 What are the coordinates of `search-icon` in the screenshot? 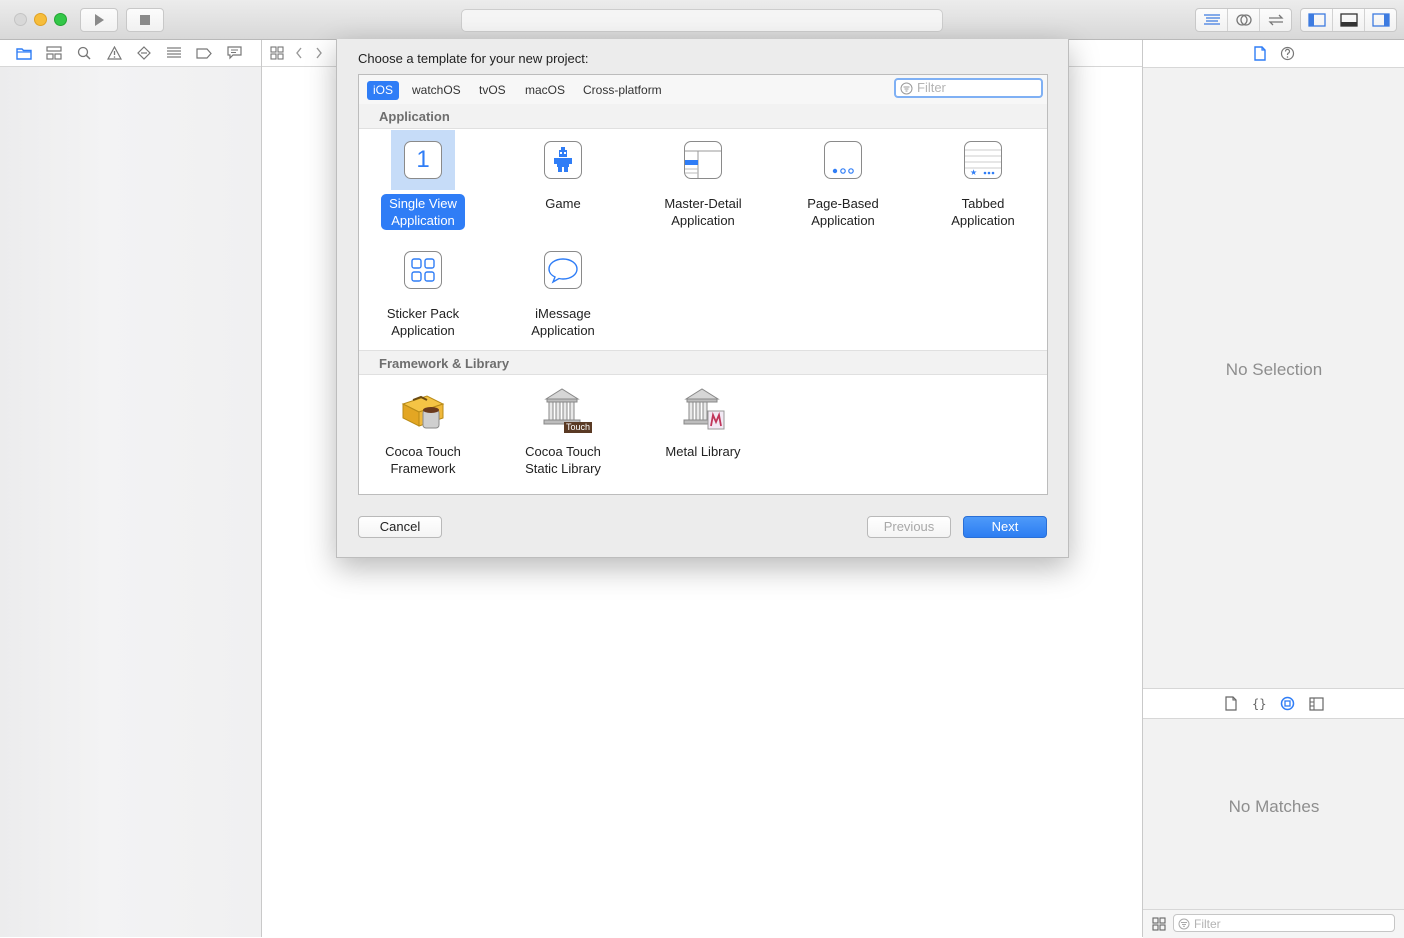 It's located at (84, 53).